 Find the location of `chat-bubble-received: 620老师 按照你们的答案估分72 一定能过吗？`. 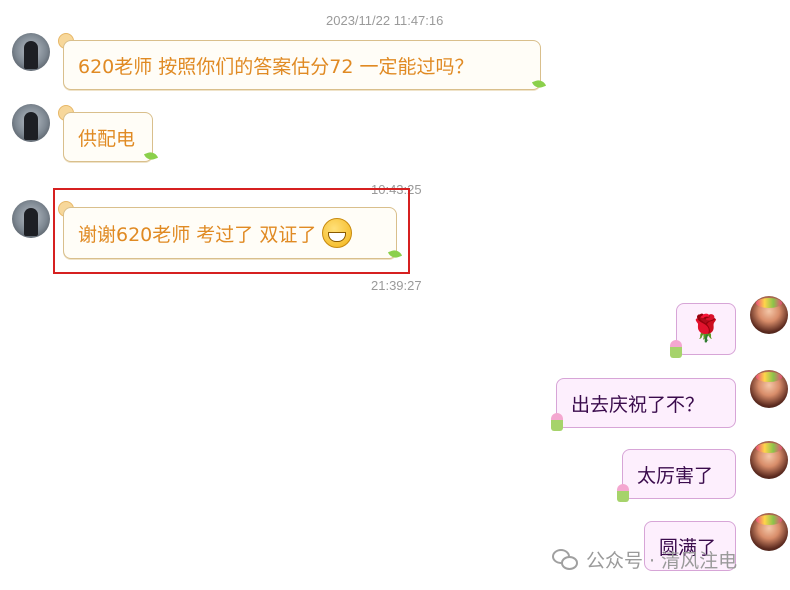

chat-bubble-received: 620老师 按照你们的答案估分72 一定能过吗？ is located at coordinates (302, 65).